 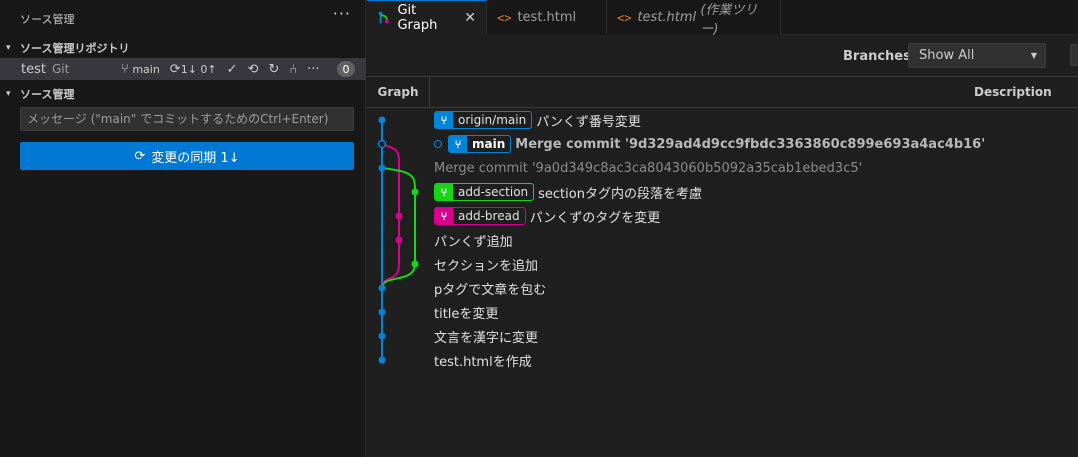 What do you see at coordinates (146, 69) in the screenshot?
I see `branch-name: main` at bounding box center [146, 69].